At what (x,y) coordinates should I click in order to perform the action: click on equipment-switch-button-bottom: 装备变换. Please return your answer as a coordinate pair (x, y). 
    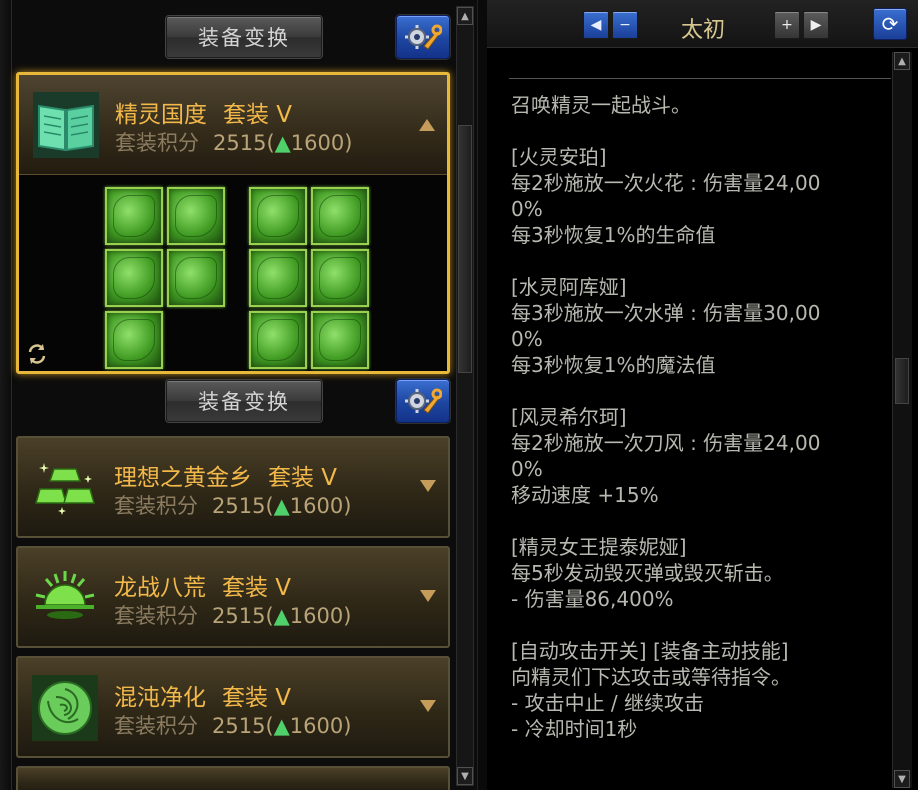
    Looking at the image, I should click on (244, 401).